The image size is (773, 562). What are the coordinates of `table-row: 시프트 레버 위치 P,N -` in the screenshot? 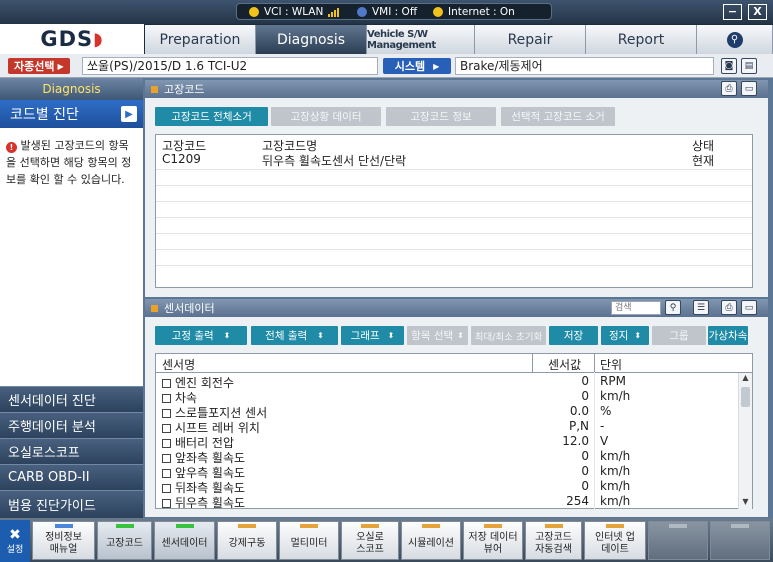 It's located at (447, 427).